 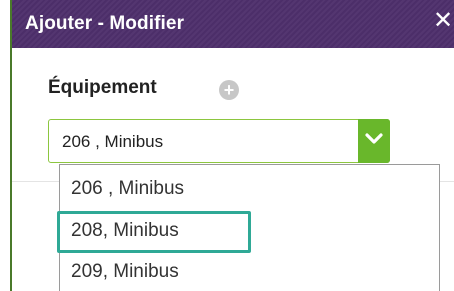 I want to click on dropdown-toggle-button, so click(x=374, y=141).